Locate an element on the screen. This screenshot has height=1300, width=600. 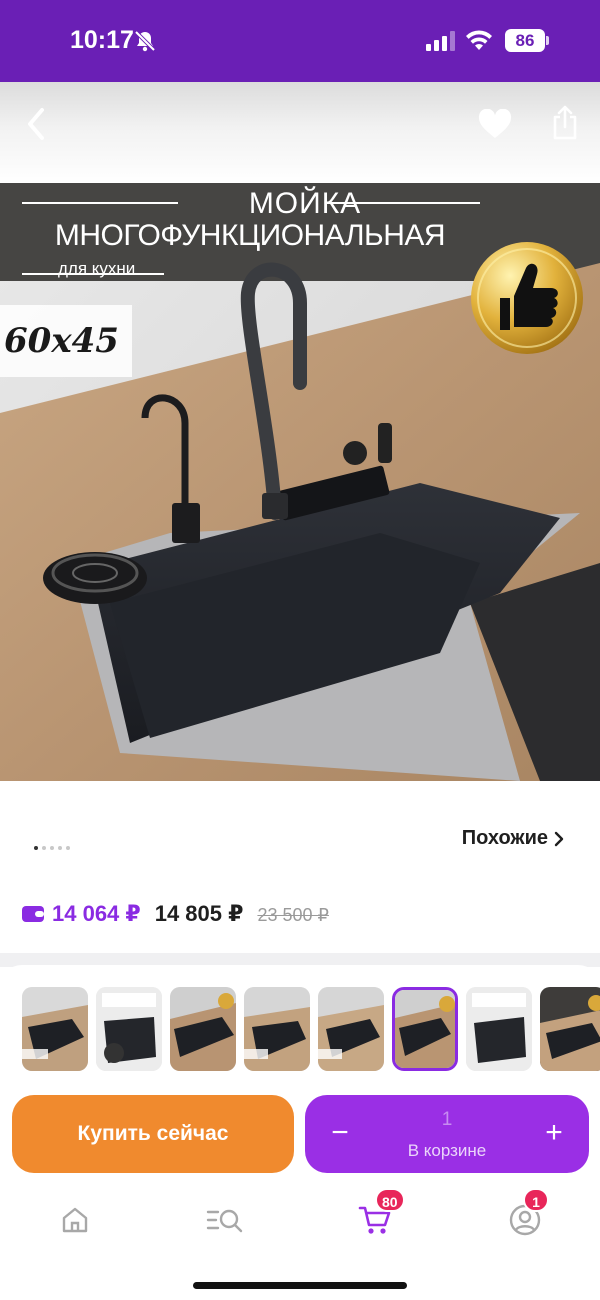
purchase-actions: Купить сейчас − 1 В корзине + is located at coordinates (300, 1136).